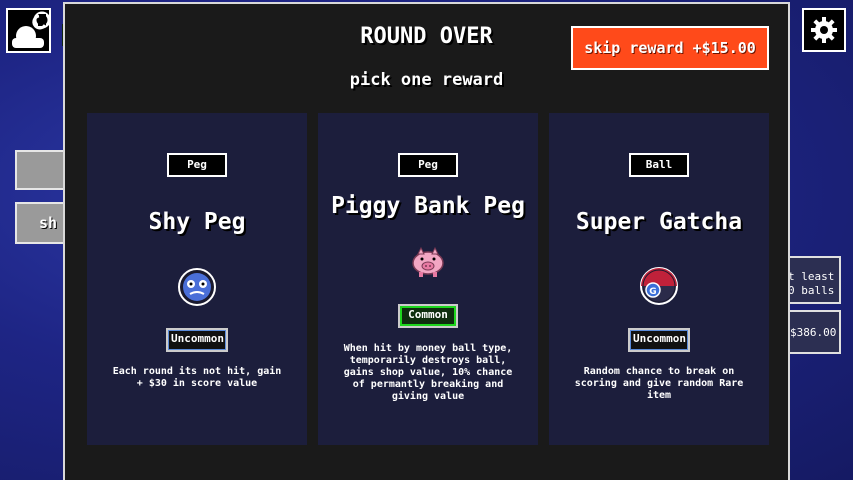 Image resolution: width=853 pixels, height=480 pixels. What do you see at coordinates (197, 287) in the screenshot?
I see `shy-peg-icon` at bounding box center [197, 287].